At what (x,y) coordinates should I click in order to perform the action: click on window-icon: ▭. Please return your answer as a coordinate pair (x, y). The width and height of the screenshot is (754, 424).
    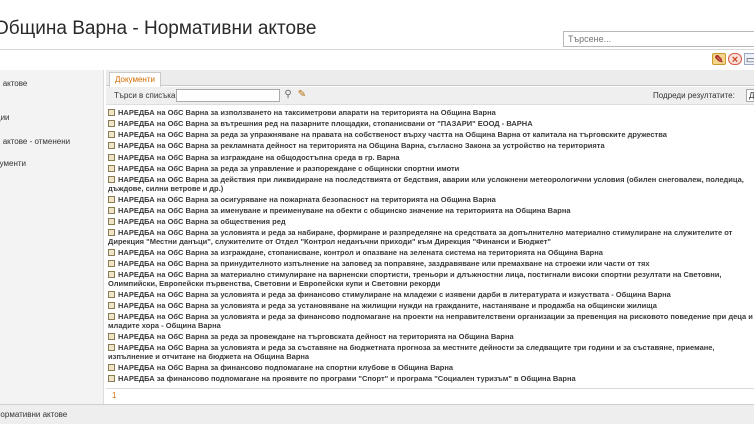
    Looking at the image, I should click on (749, 59).